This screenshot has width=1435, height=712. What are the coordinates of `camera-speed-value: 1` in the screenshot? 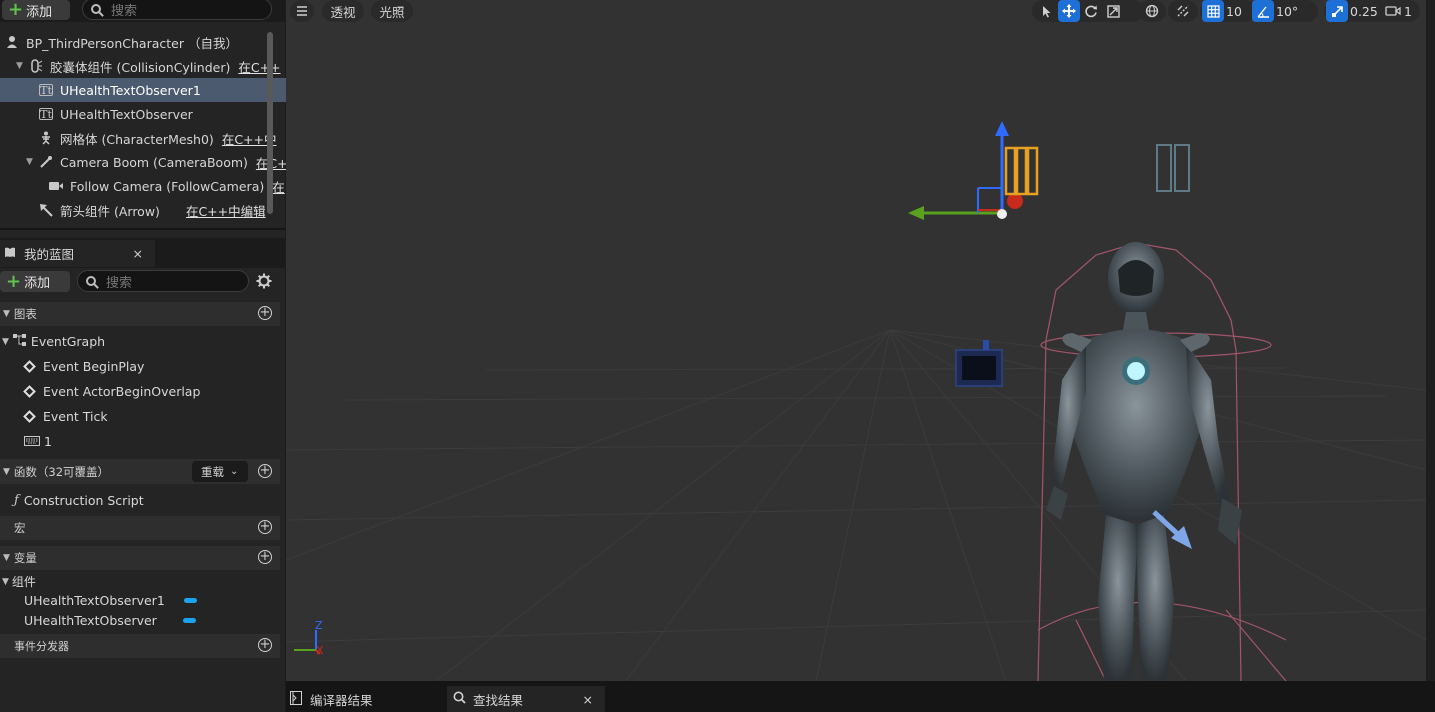 It's located at (1408, 11).